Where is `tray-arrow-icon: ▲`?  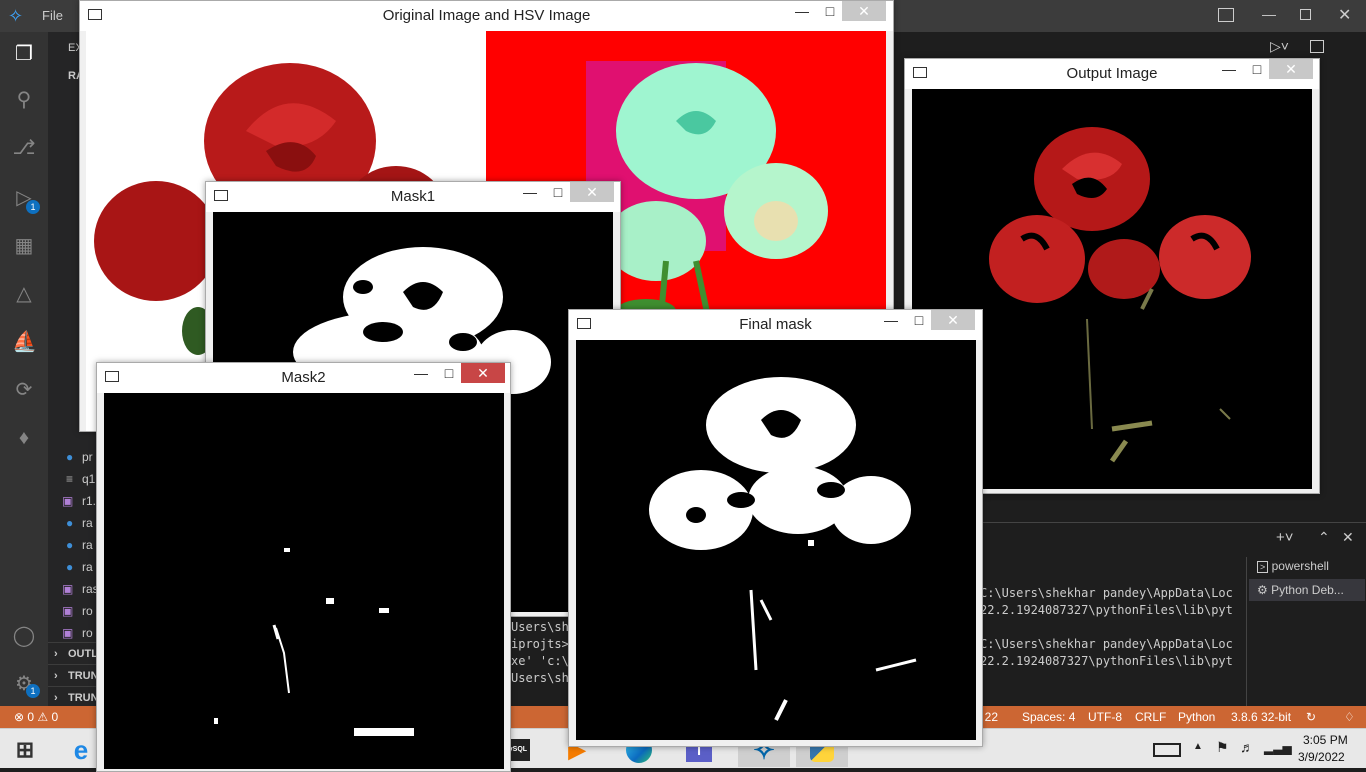 tray-arrow-icon: ▲ is located at coordinates (1198, 746).